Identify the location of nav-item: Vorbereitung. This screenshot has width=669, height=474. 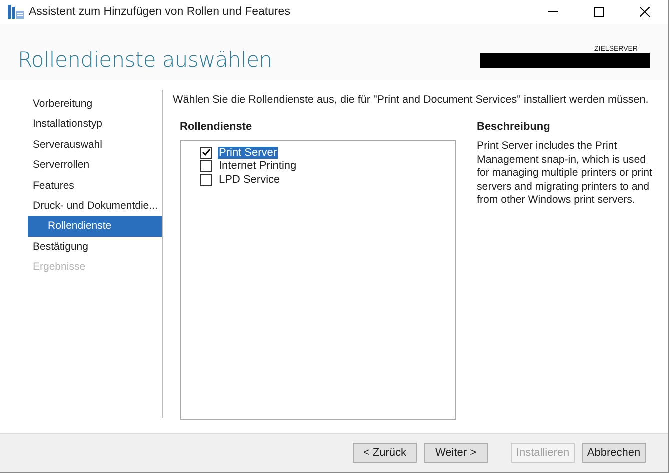
(81, 104).